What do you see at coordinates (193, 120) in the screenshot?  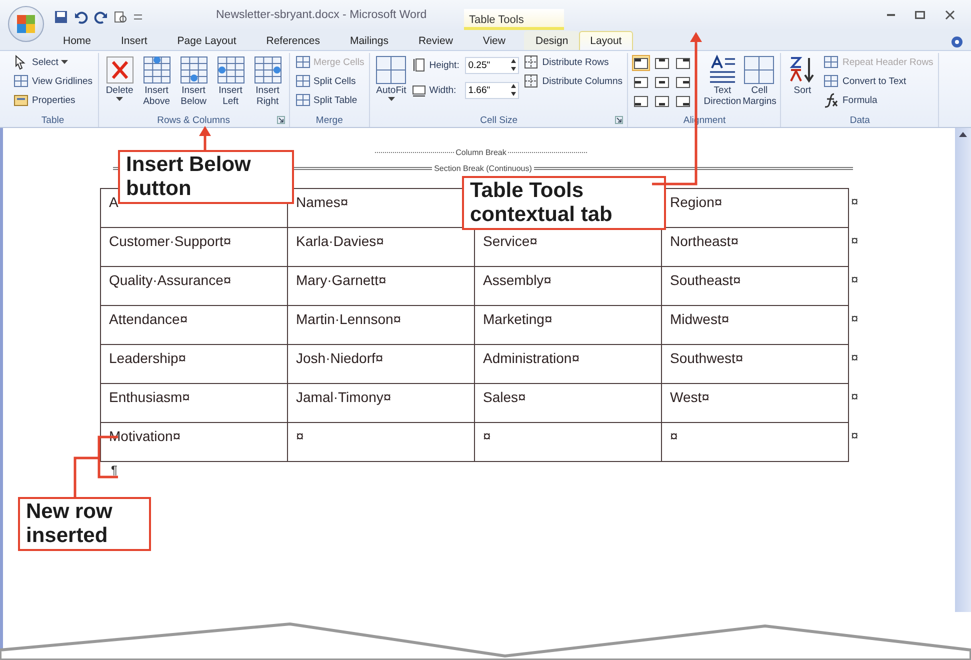 I see `group-label: Rows & Columns` at bounding box center [193, 120].